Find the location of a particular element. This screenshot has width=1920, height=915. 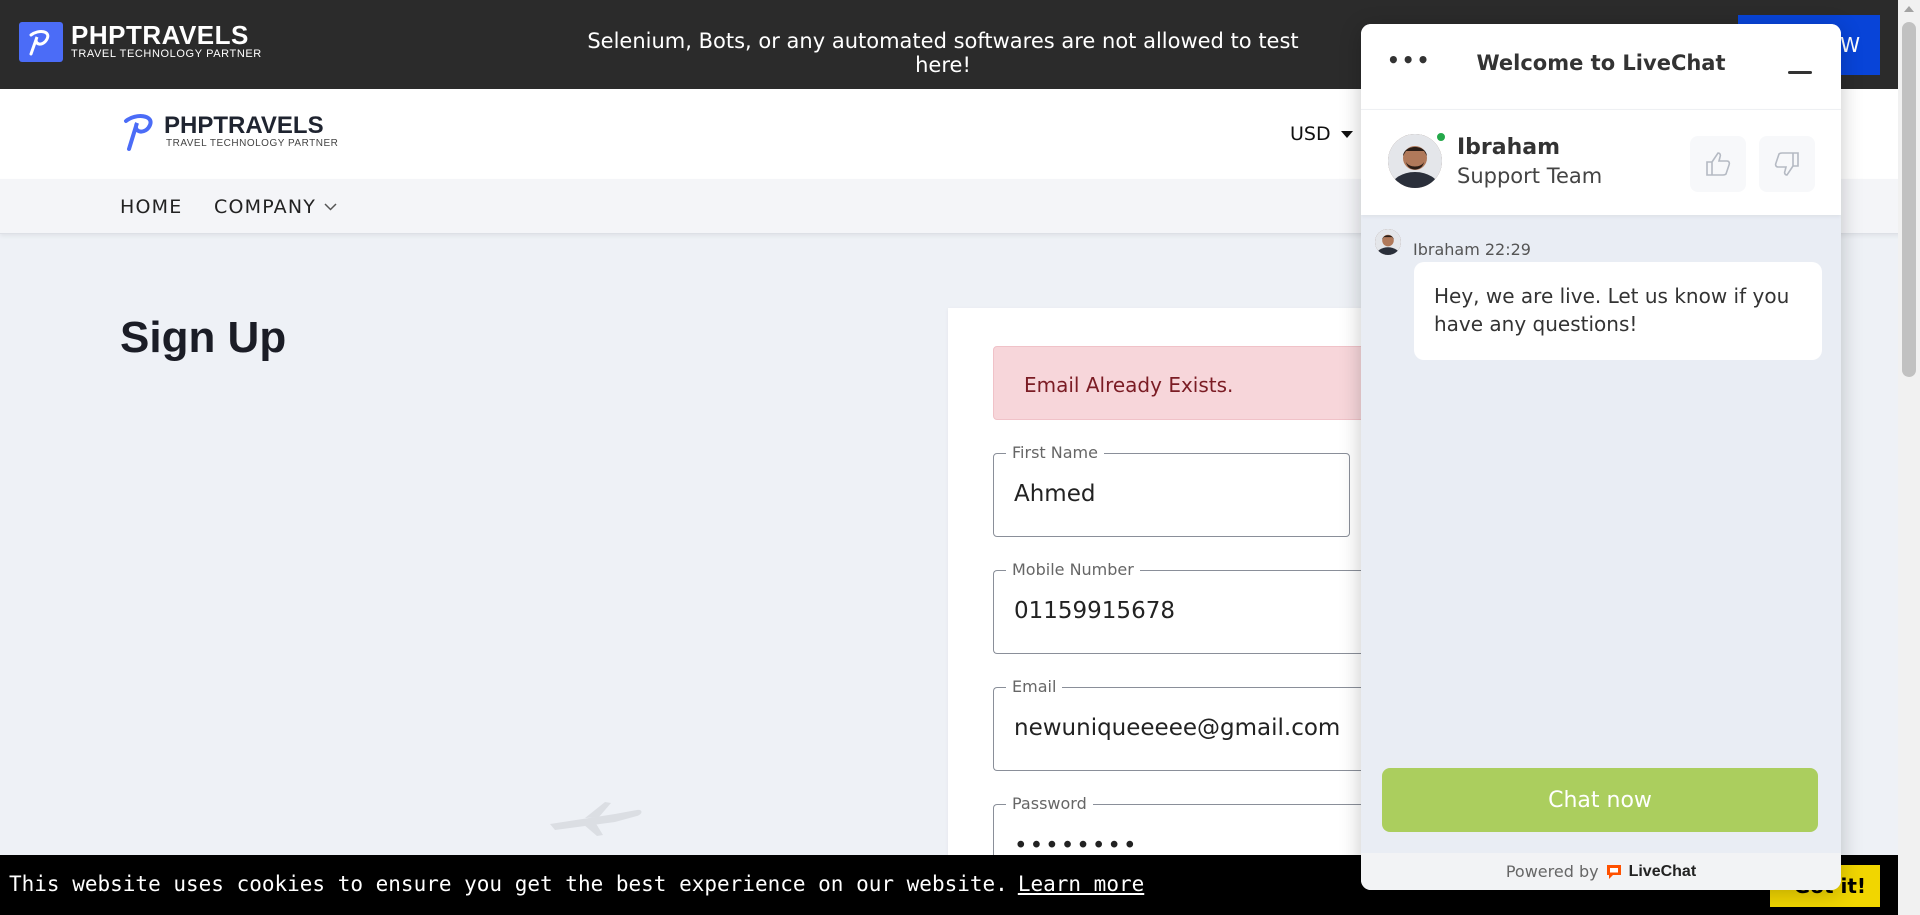

nav-item-company: COMPANY is located at coordinates (275, 207).